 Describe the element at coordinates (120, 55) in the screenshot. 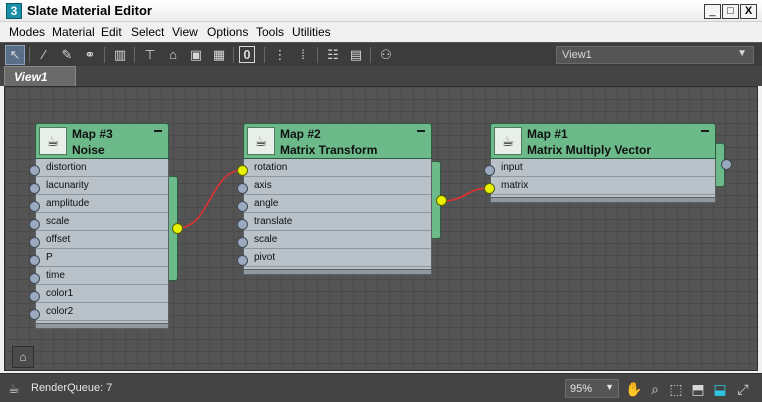

I see `delete-icon: ▥` at that location.